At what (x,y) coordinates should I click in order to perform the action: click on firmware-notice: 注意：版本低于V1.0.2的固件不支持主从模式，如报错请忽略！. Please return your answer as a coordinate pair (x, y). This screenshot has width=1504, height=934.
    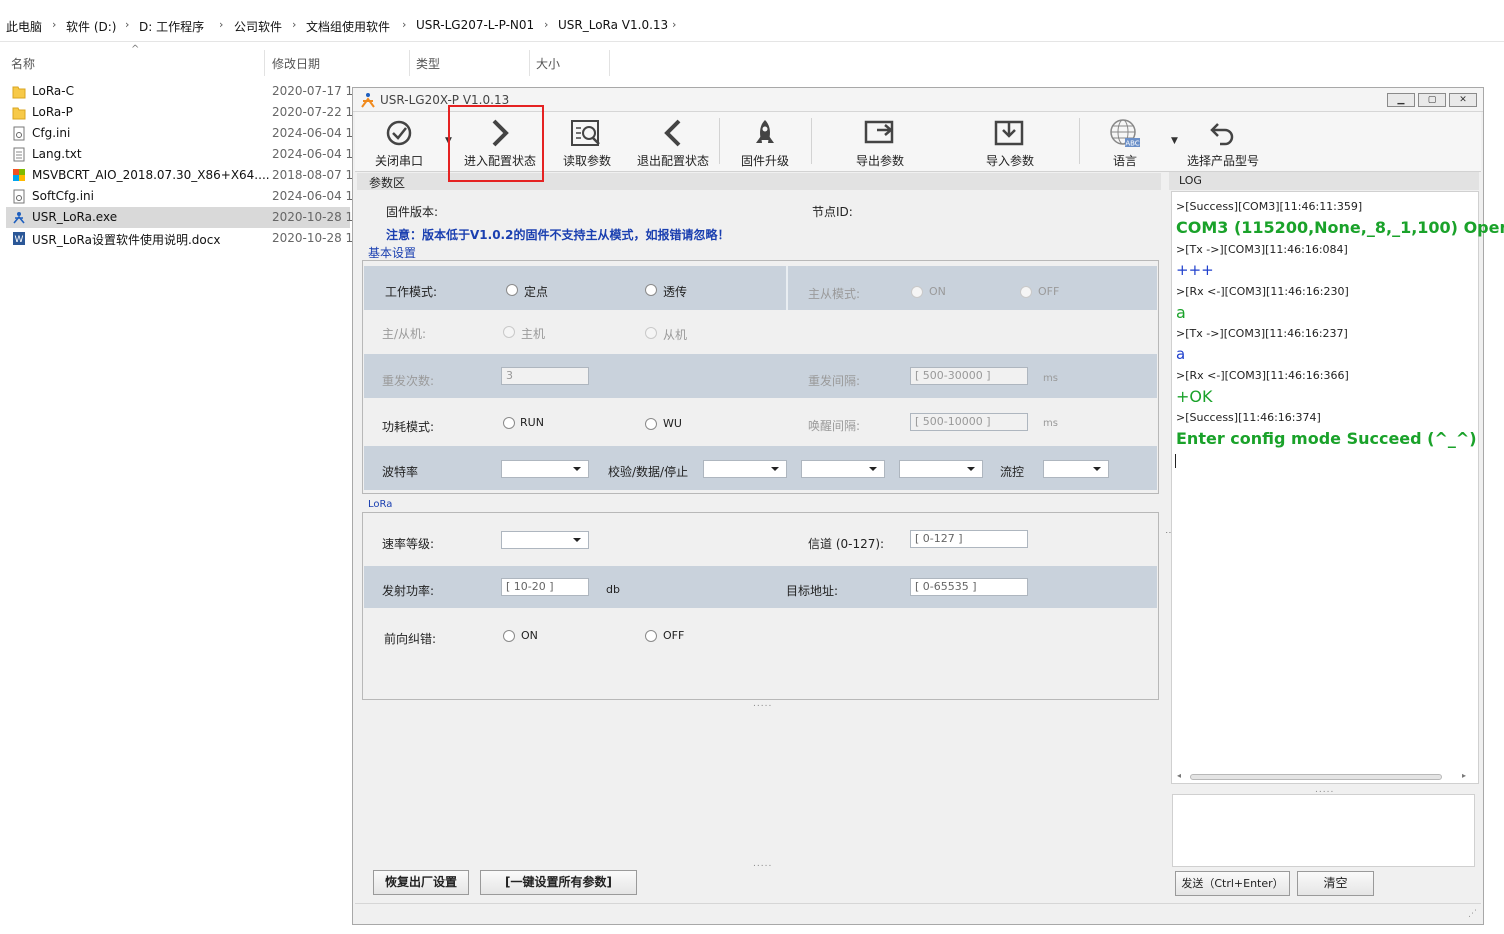
    Looking at the image, I should click on (558, 235).